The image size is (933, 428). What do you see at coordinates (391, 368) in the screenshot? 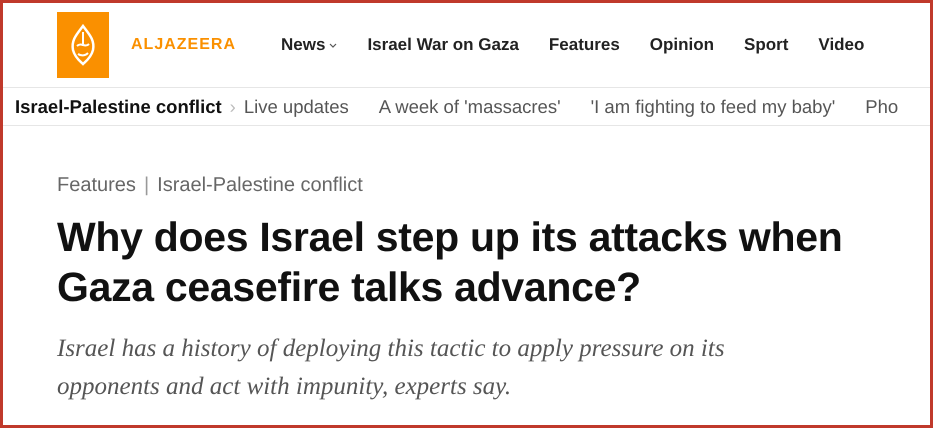
I see `article-standfirst: Israel has a history of deploying this tactic to apply pressure on its opponents and act with impunity, experts say.` at bounding box center [391, 368].